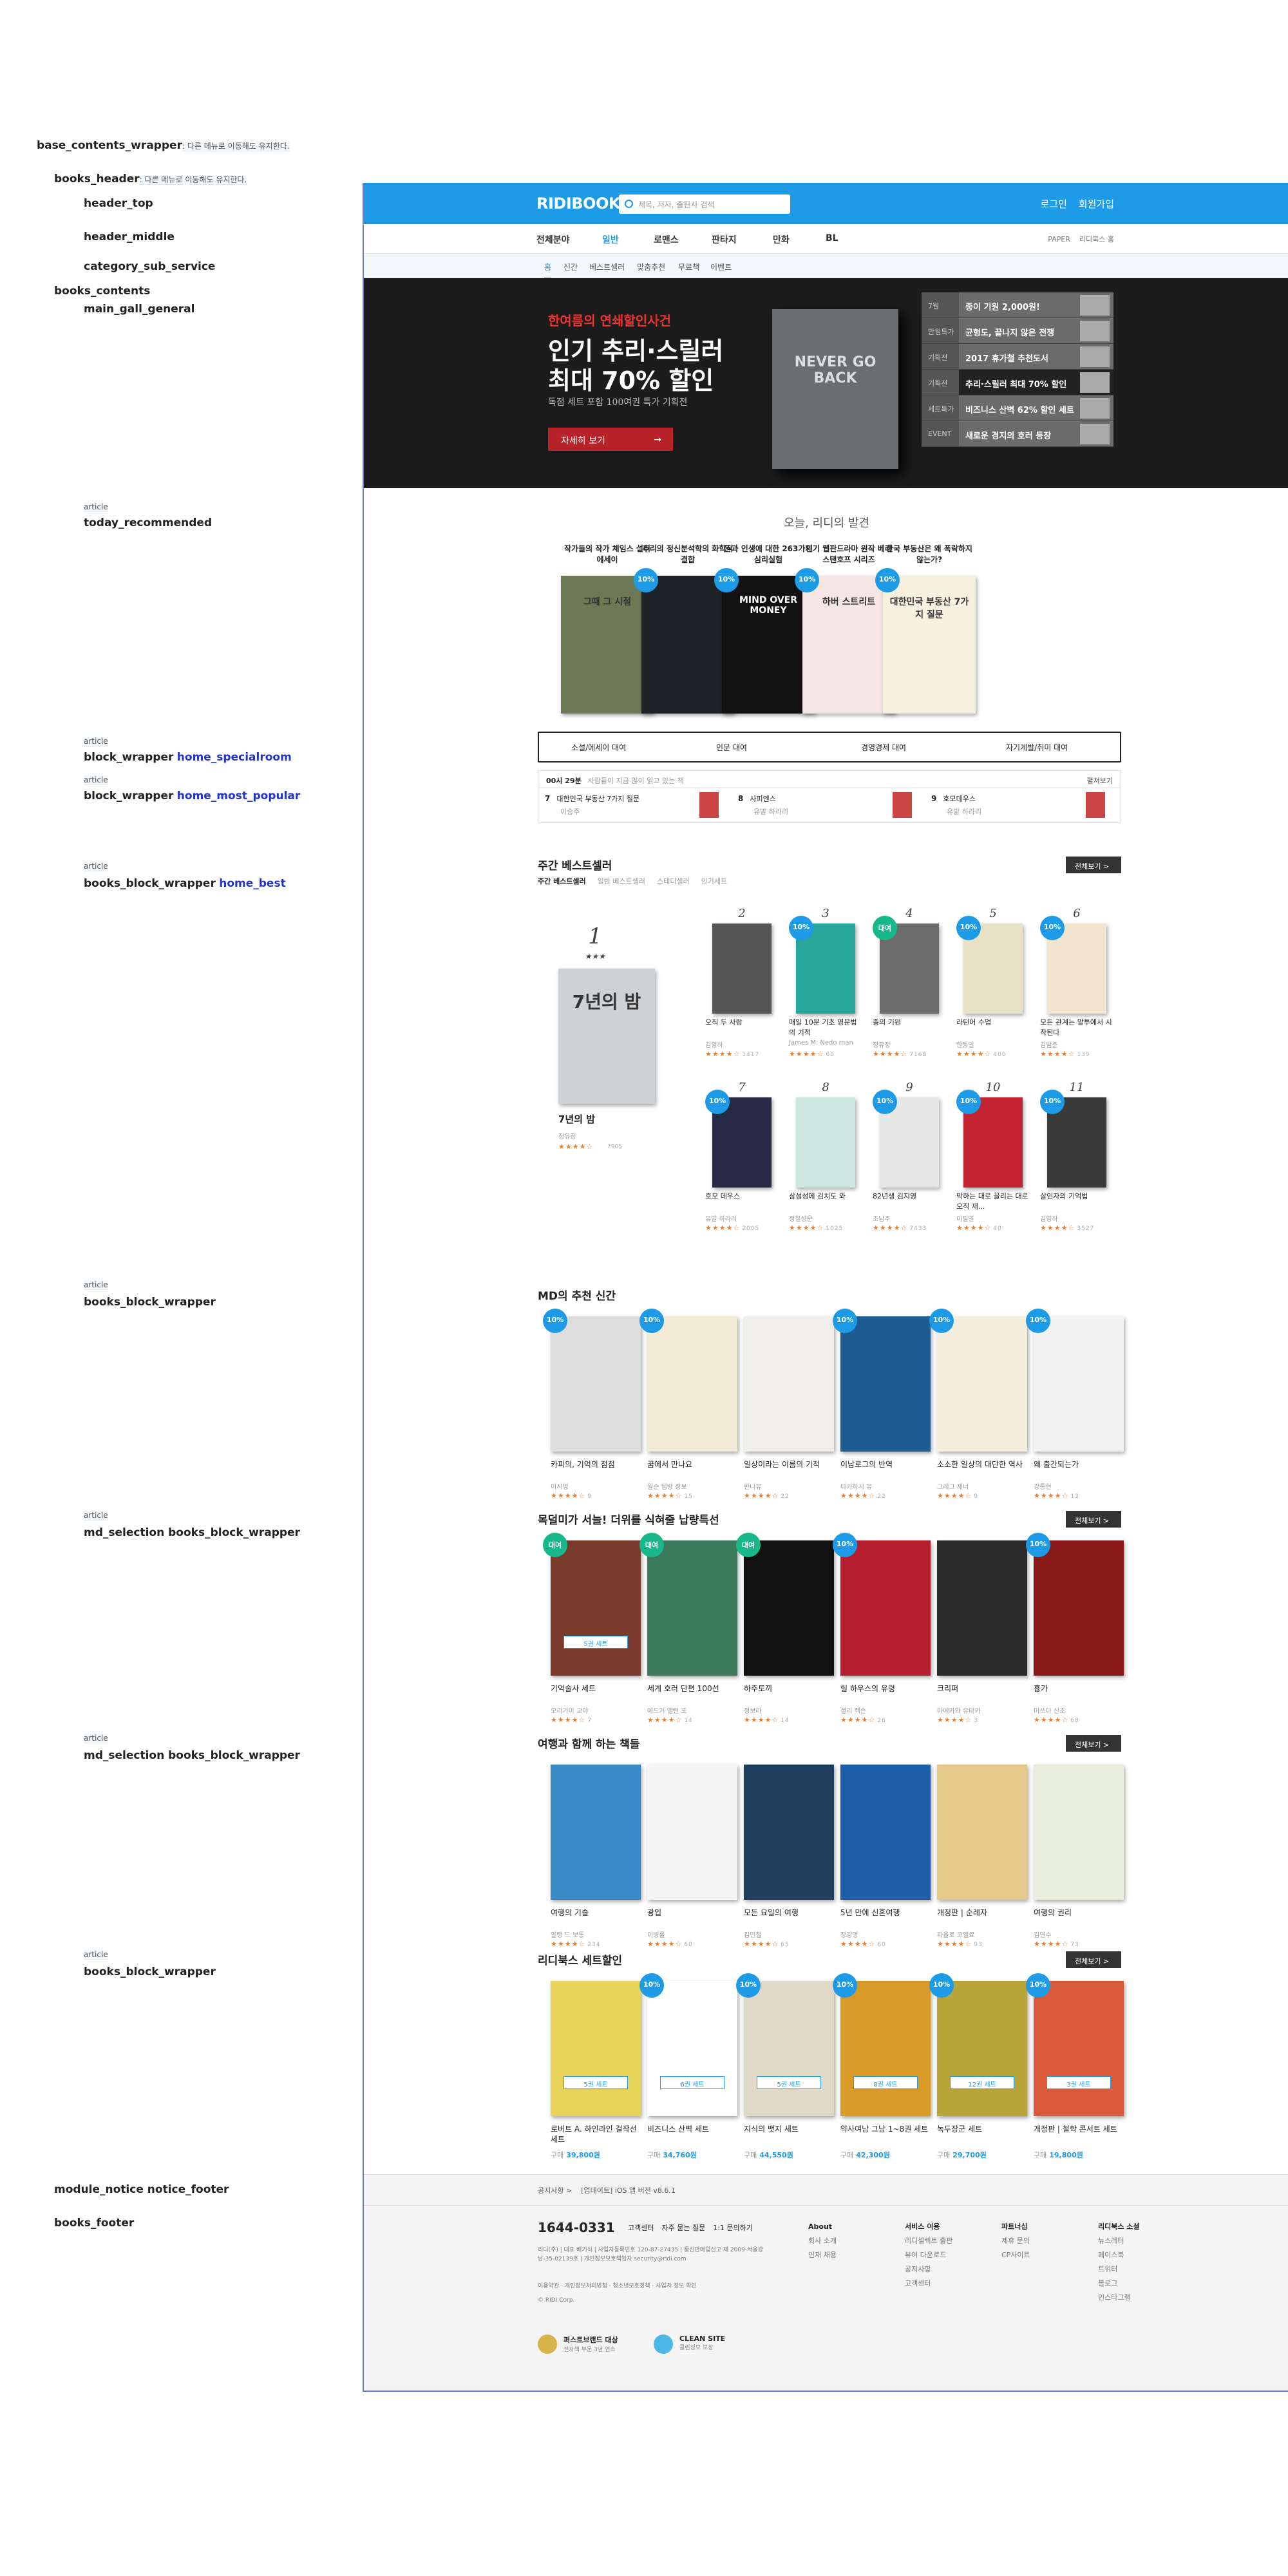  Describe the element at coordinates (769, 645) in the screenshot. I see `book-cover: MIND OVER MONEY` at that location.